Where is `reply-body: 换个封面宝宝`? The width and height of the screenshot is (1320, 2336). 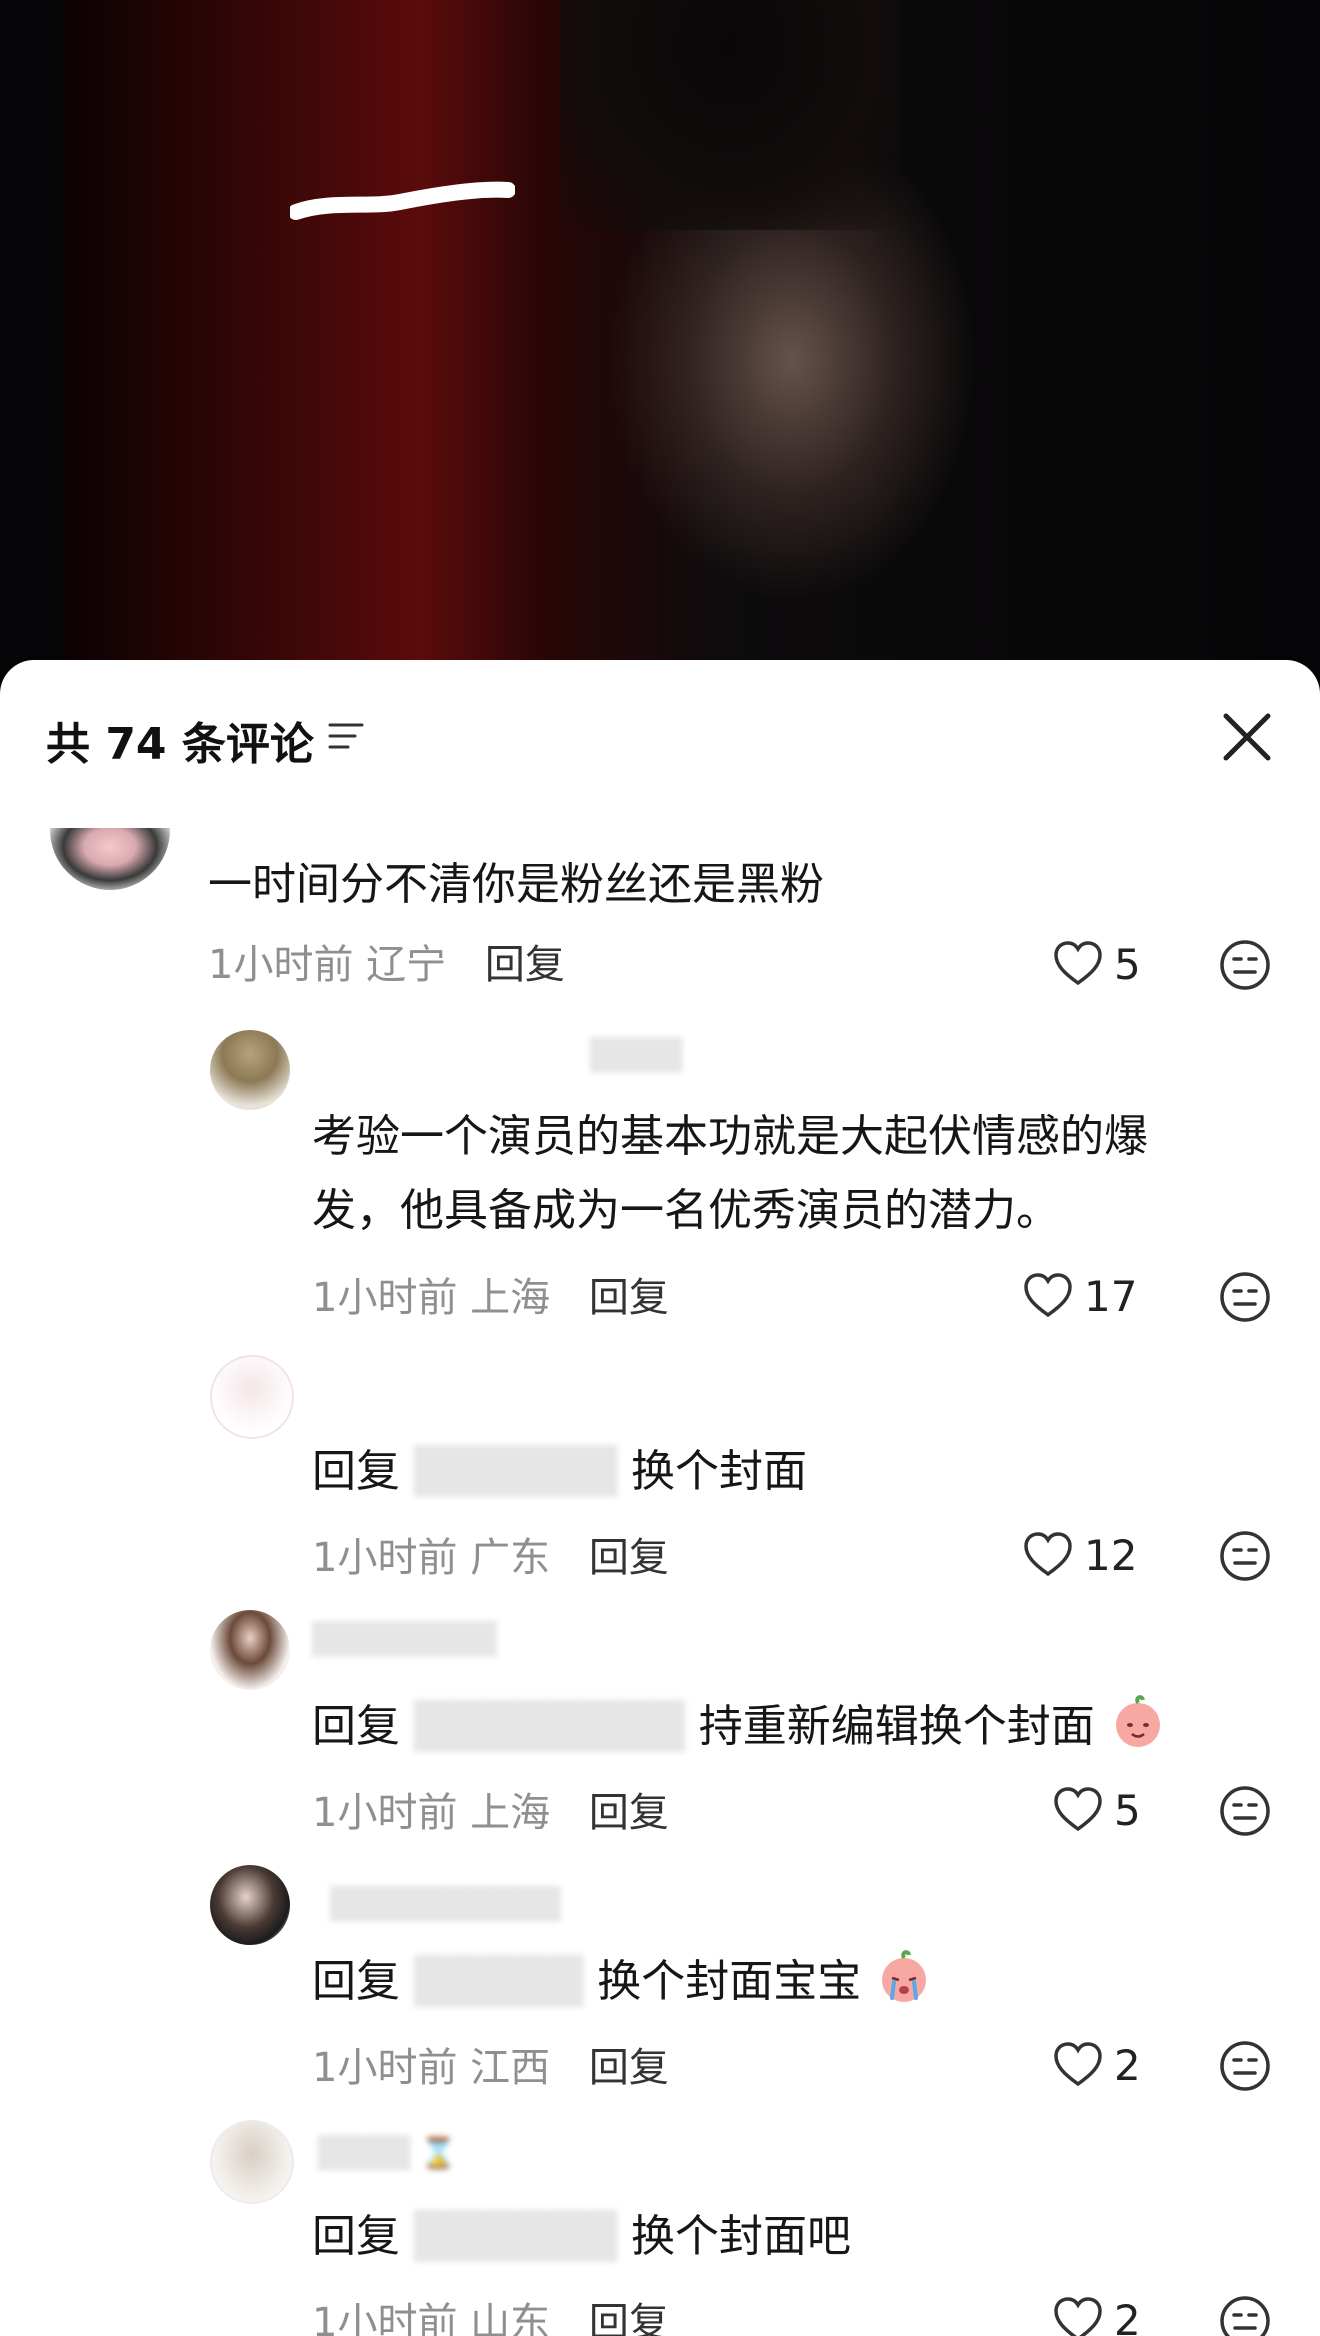 reply-body: 换个封面宝宝 is located at coordinates (729, 1981).